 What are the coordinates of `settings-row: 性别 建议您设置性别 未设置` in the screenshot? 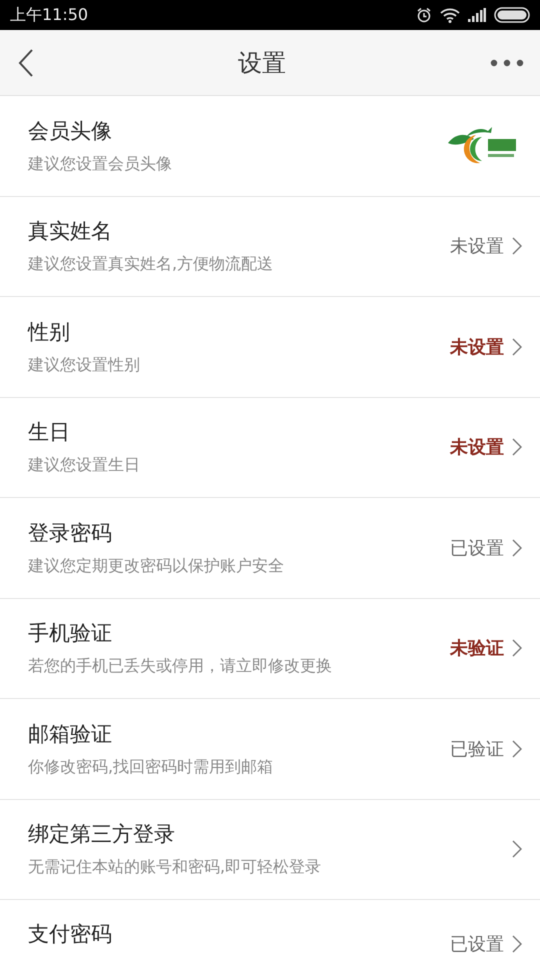 It's located at (270, 347).